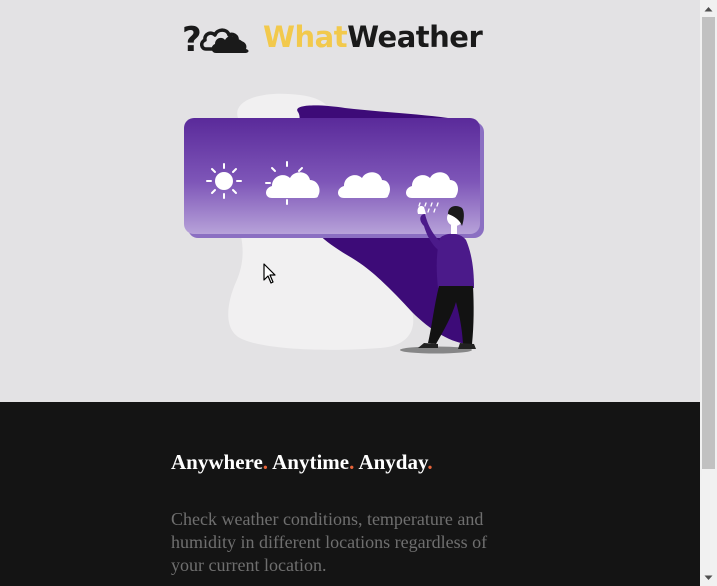 The width and height of the screenshot is (717, 586). What do you see at coordinates (217, 462) in the screenshot?
I see `tagline-anywhere: Anywhere` at bounding box center [217, 462].